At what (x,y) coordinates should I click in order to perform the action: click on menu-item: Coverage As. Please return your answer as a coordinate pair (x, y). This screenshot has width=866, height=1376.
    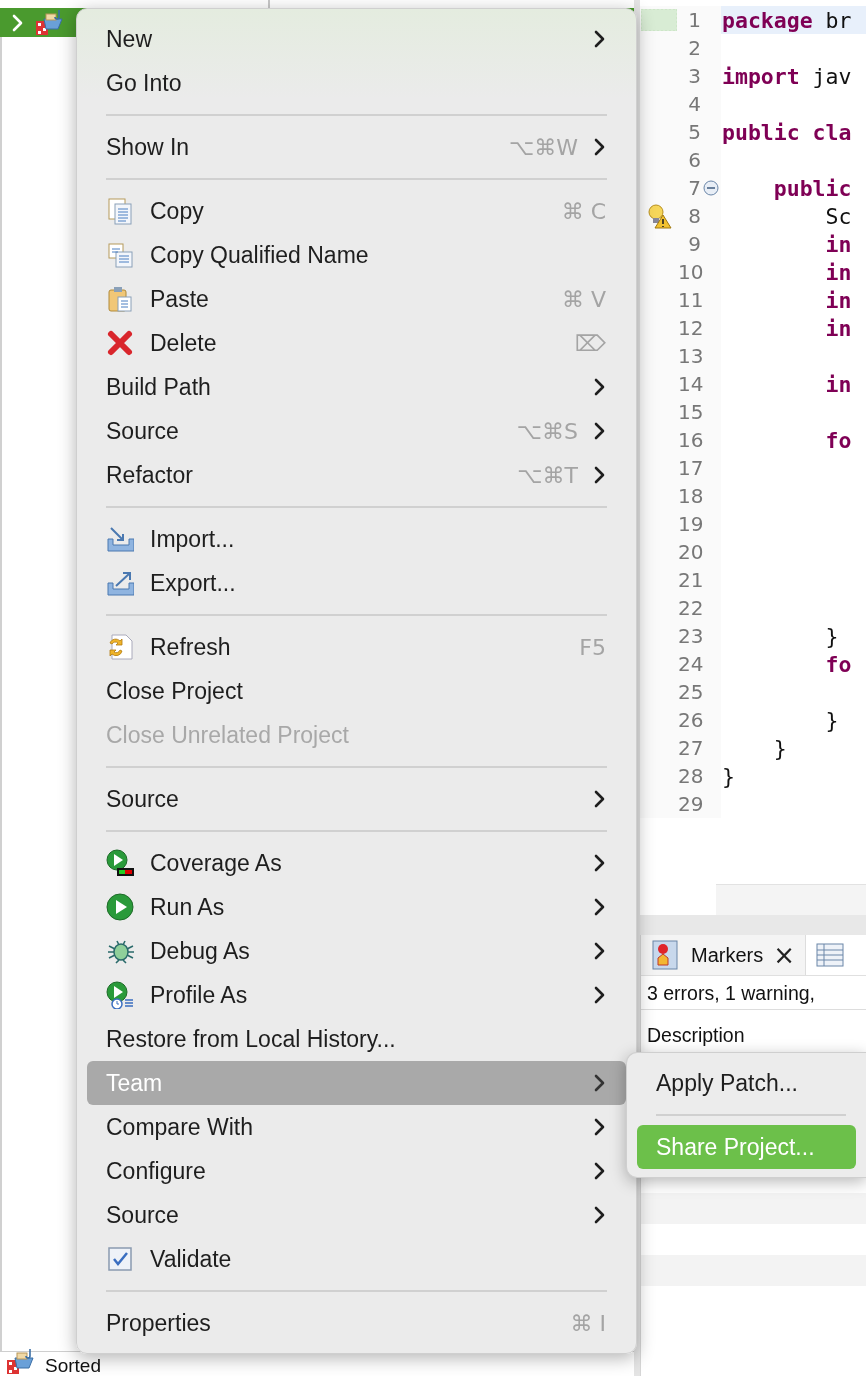
    Looking at the image, I should click on (356, 863).